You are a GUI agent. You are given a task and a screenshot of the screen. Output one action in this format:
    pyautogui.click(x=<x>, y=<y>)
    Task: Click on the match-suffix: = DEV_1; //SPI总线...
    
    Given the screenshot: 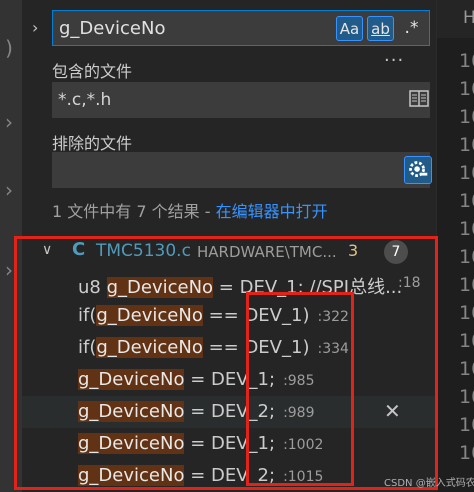 What is the action you would take?
    pyautogui.click(x=308, y=287)
    